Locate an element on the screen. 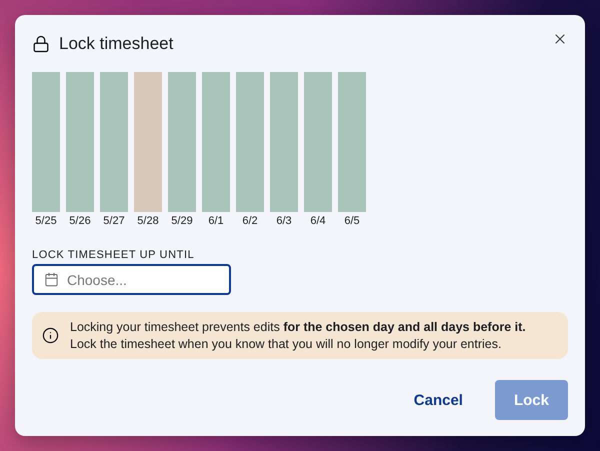  calendar-icon is located at coordinates (51, 279).